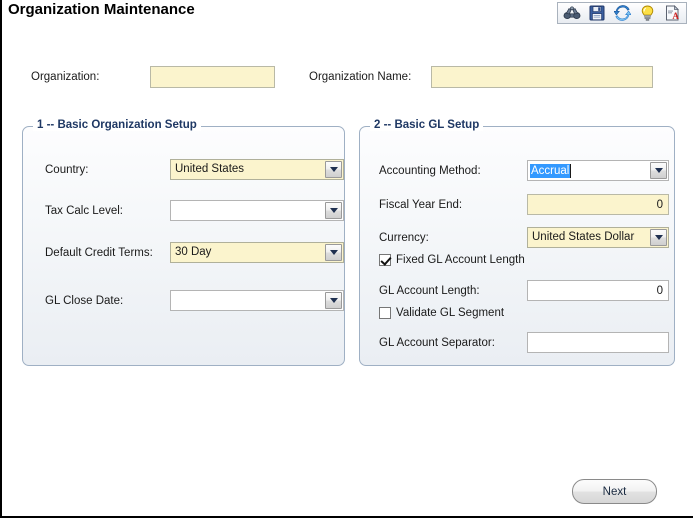 This screenshot has width=693, height=518. What do you see at coordinates (360, 77) in the screenshot?
I see `organization-name-label: Organization Name:` at bounding box center [360, 77].